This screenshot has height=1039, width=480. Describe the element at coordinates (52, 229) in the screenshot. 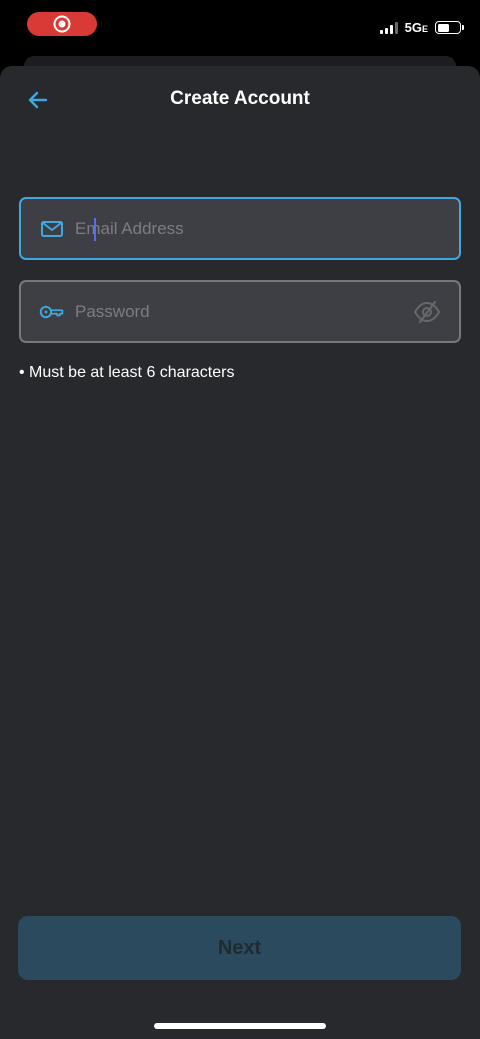

I see `mail-icon` at that location.